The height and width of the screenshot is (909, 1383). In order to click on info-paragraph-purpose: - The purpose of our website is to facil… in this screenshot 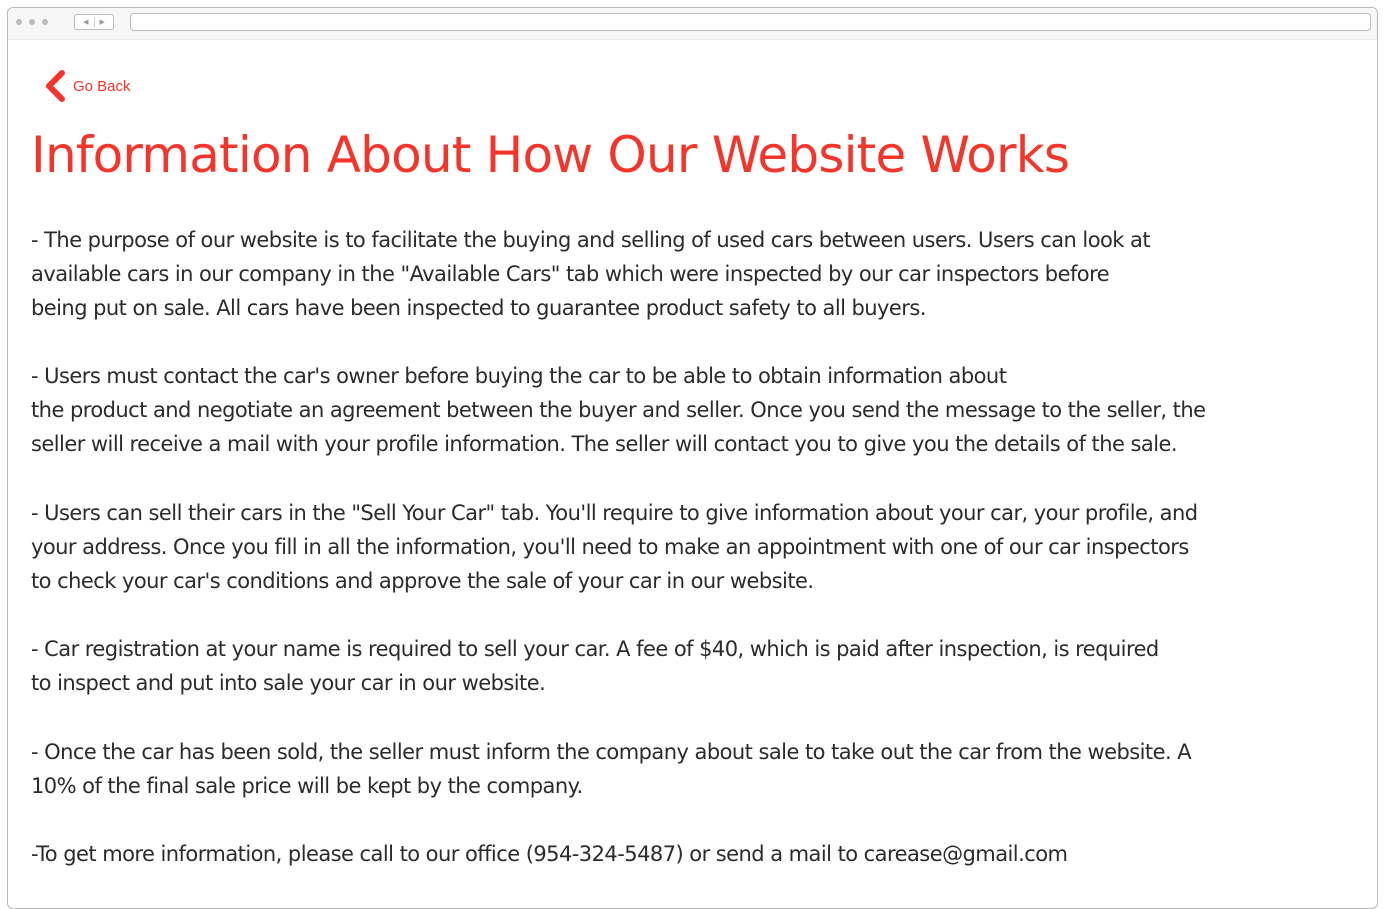, I will do `click(591, 274)`.